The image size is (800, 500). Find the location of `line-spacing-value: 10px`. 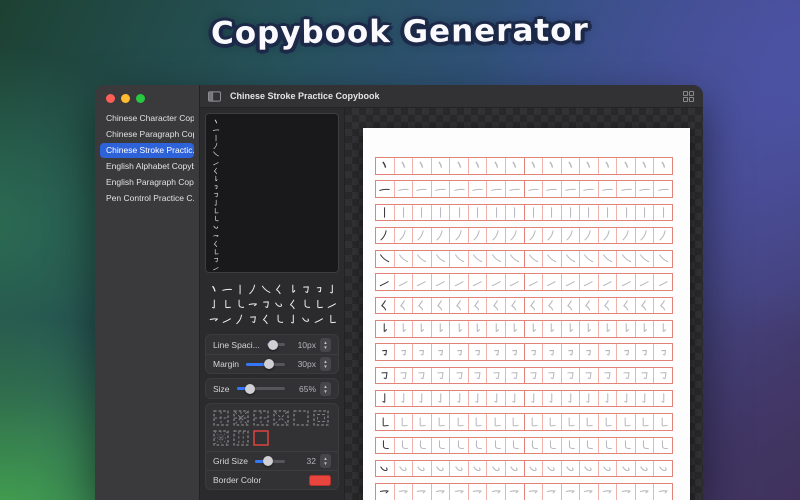

line-spacing-value: 10px is located at coordinates (306, 344).